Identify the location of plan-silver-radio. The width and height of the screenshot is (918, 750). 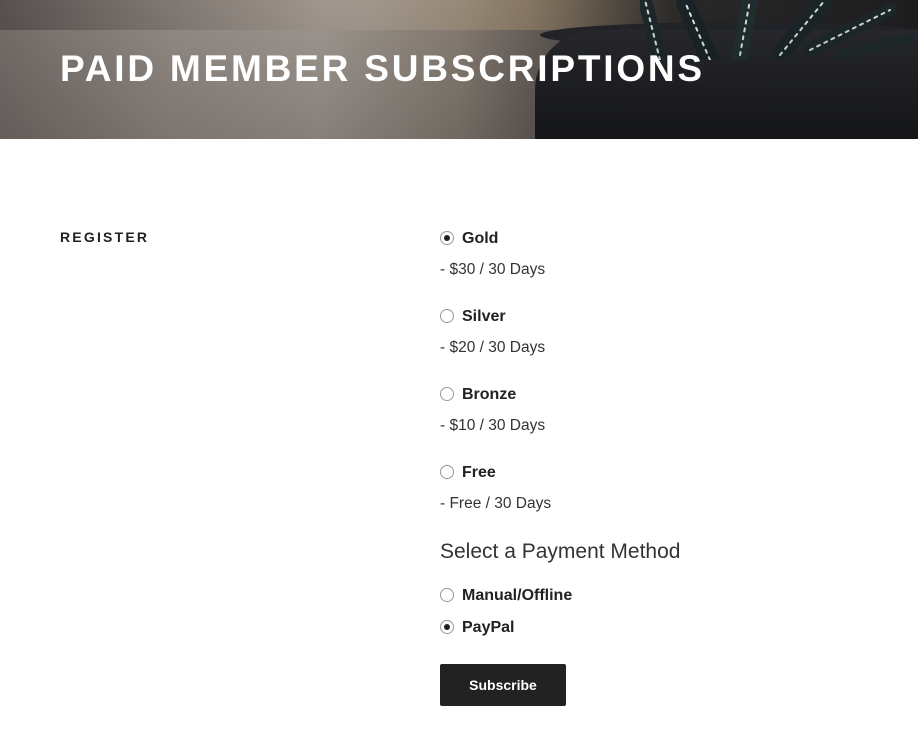
(447, 315).